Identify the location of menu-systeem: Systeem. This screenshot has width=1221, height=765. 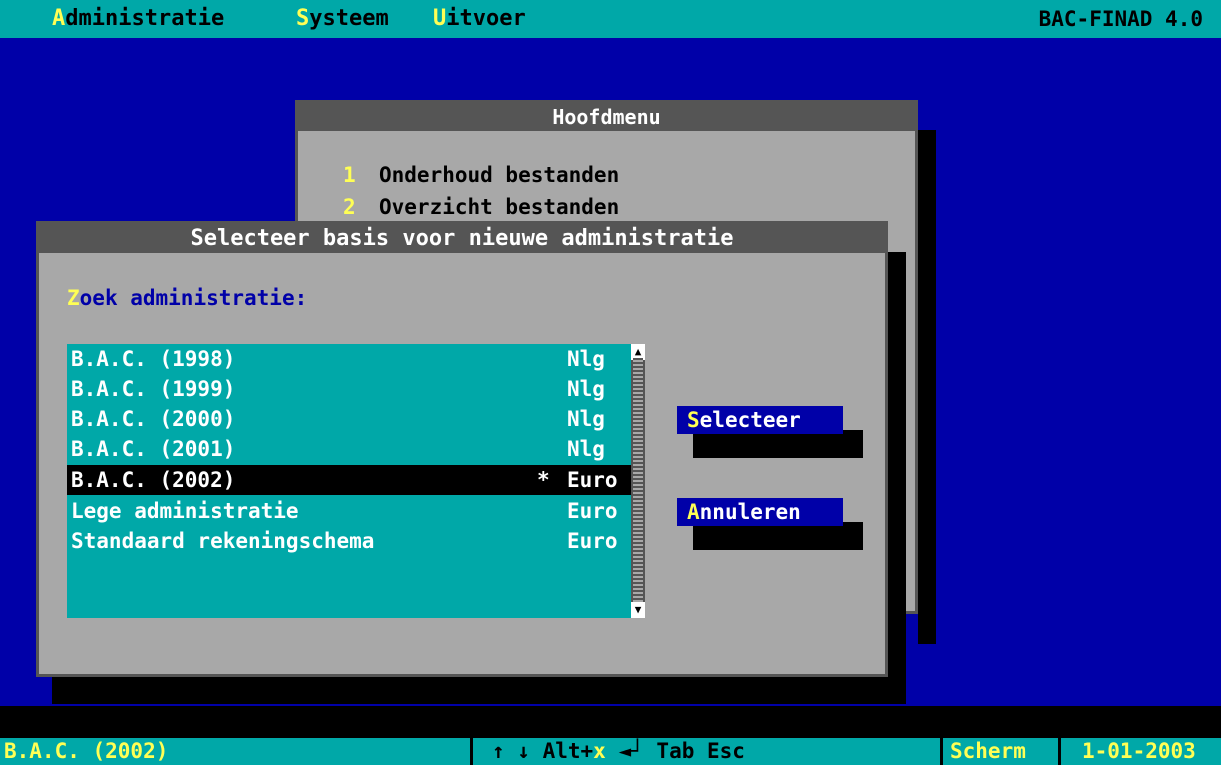
(342, 19).